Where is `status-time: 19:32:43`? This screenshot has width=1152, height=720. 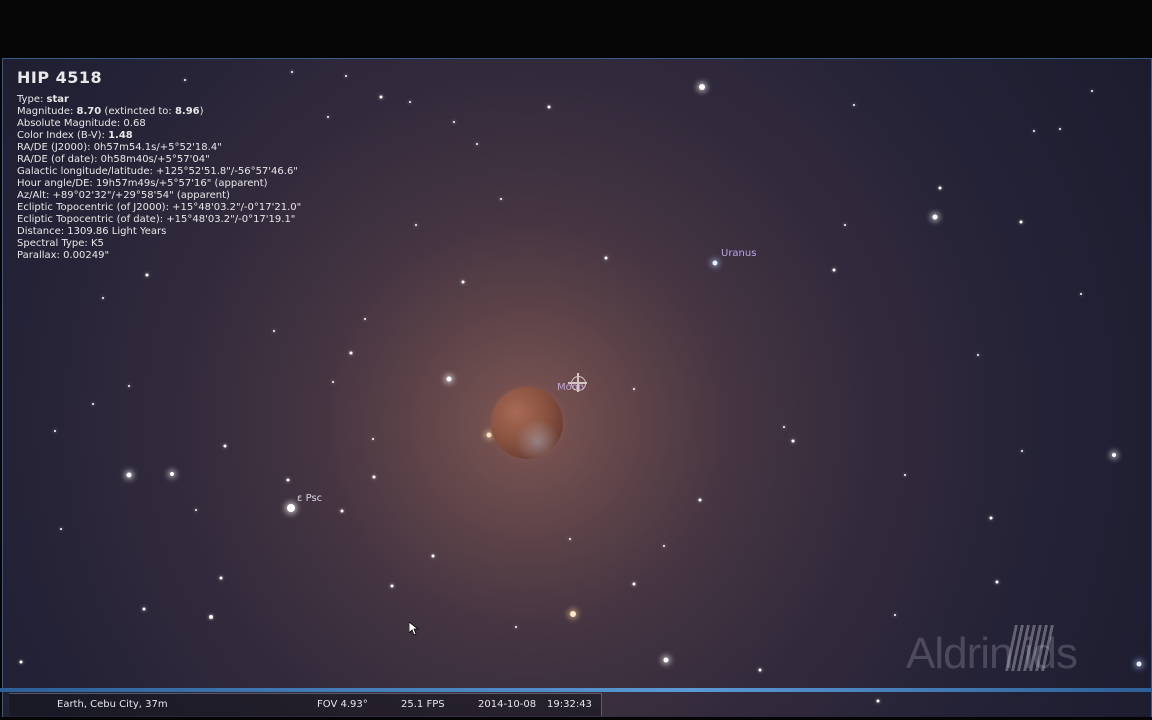
status-time: 19:32:43 is located at coordinates (569, 705).